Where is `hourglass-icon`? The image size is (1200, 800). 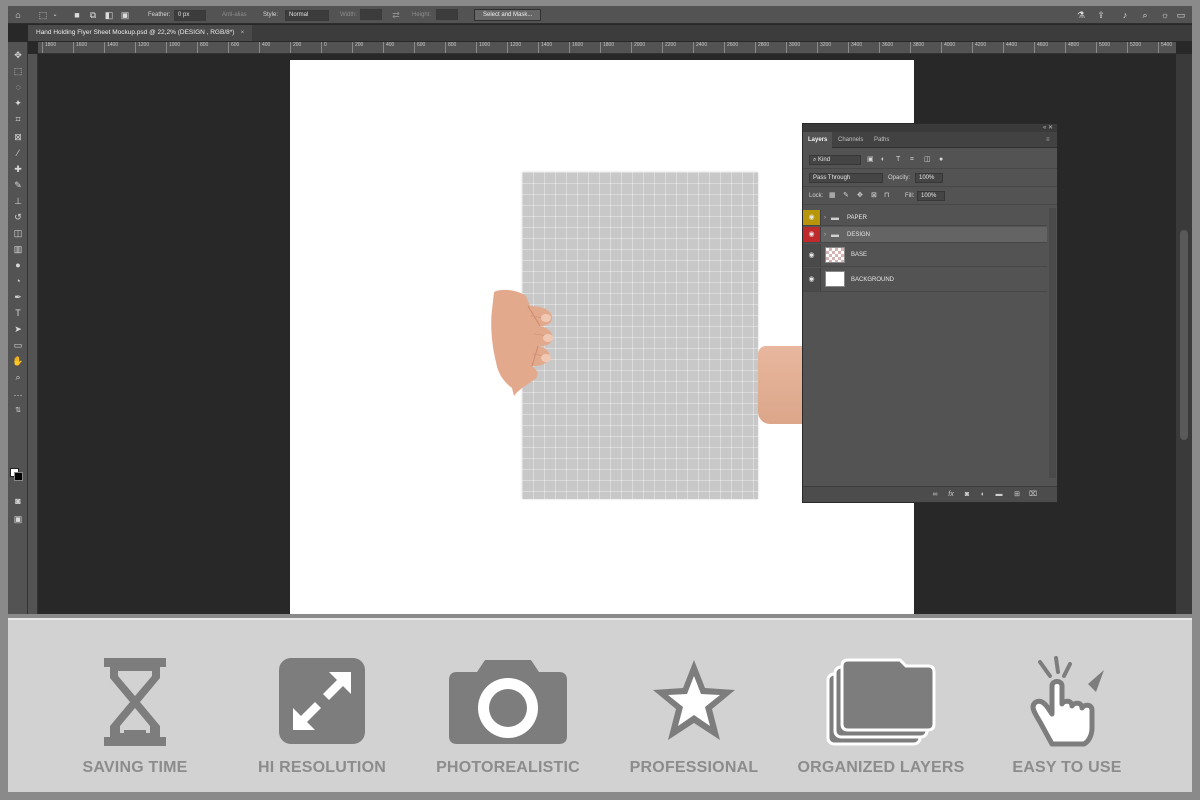 hourglass-icon is located at coordinates (135, 702).